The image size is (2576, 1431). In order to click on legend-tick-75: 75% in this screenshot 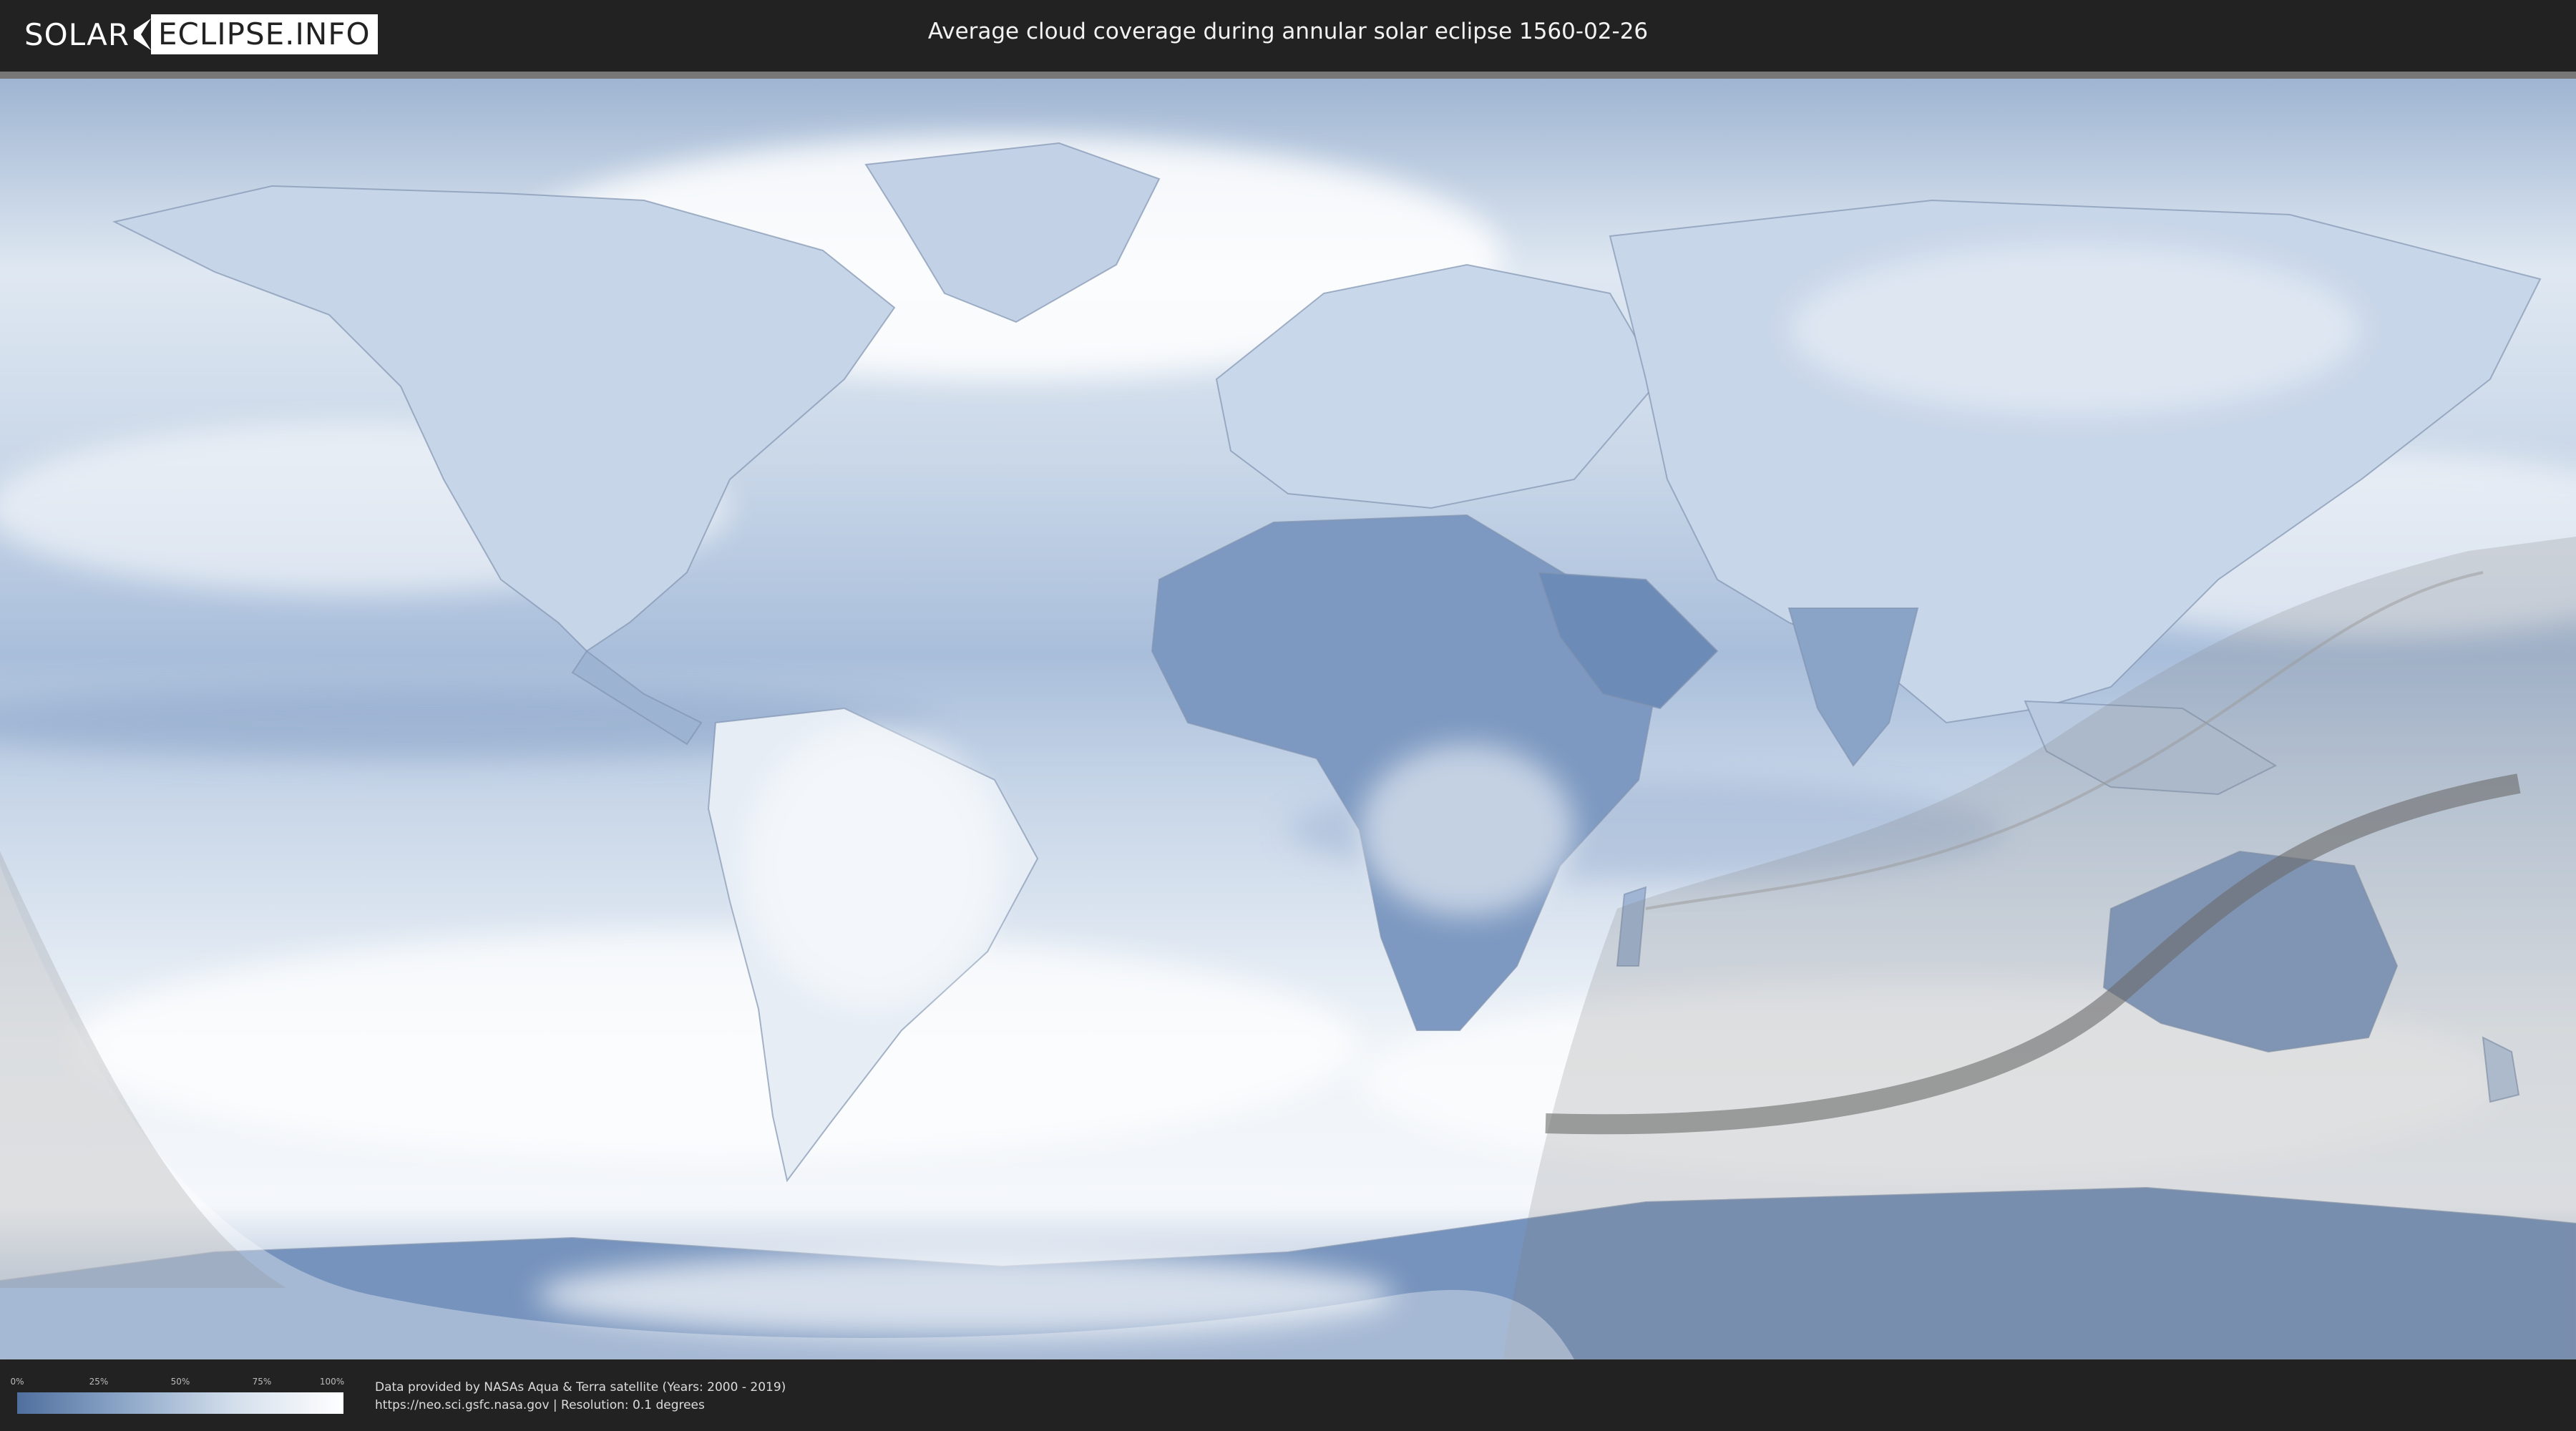, I will do `click(262, 1382)`.